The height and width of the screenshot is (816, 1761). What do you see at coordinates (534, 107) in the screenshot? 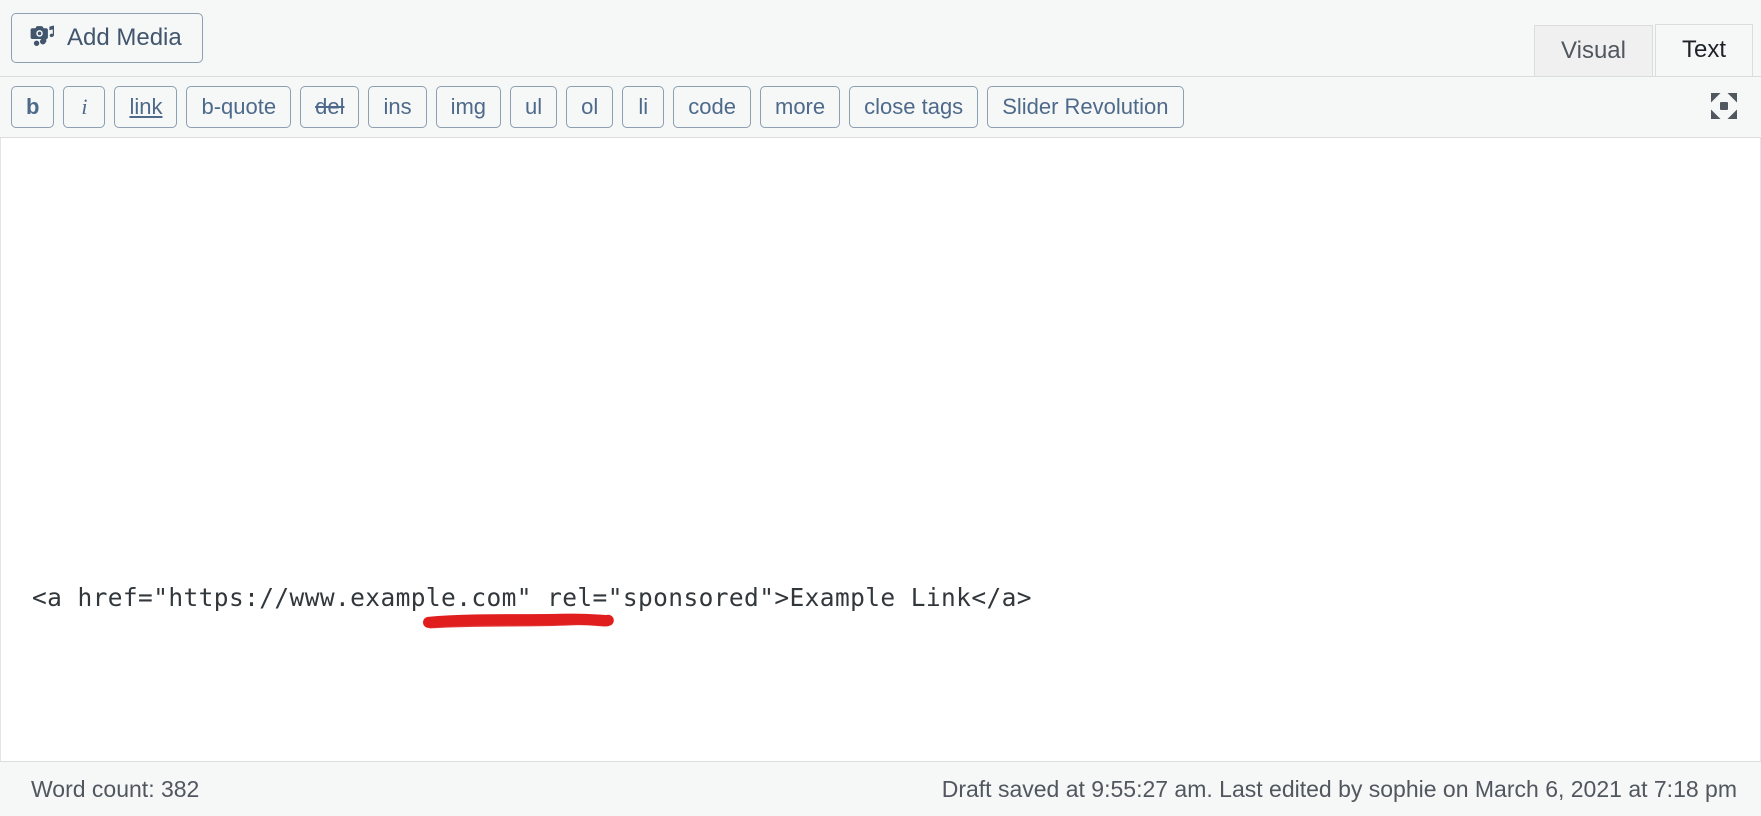
I see `qt-button-ul: ul` at bounding box center [534, 107].